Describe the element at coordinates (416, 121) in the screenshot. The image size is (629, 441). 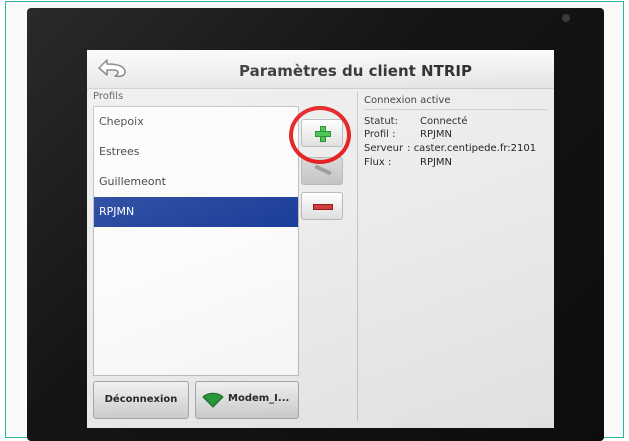
I see `status-row: Statut: Connecté` at that location.